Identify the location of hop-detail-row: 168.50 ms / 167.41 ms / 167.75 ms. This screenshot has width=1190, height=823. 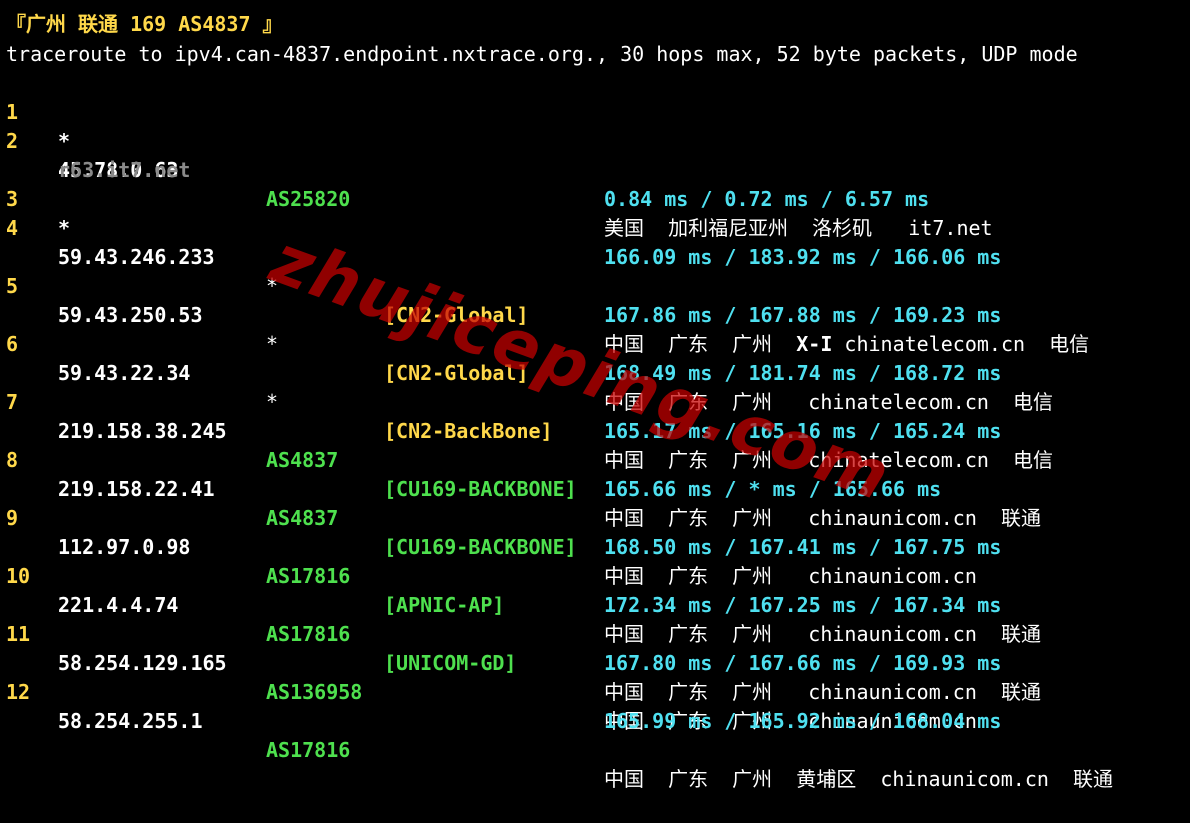
(595, 531).